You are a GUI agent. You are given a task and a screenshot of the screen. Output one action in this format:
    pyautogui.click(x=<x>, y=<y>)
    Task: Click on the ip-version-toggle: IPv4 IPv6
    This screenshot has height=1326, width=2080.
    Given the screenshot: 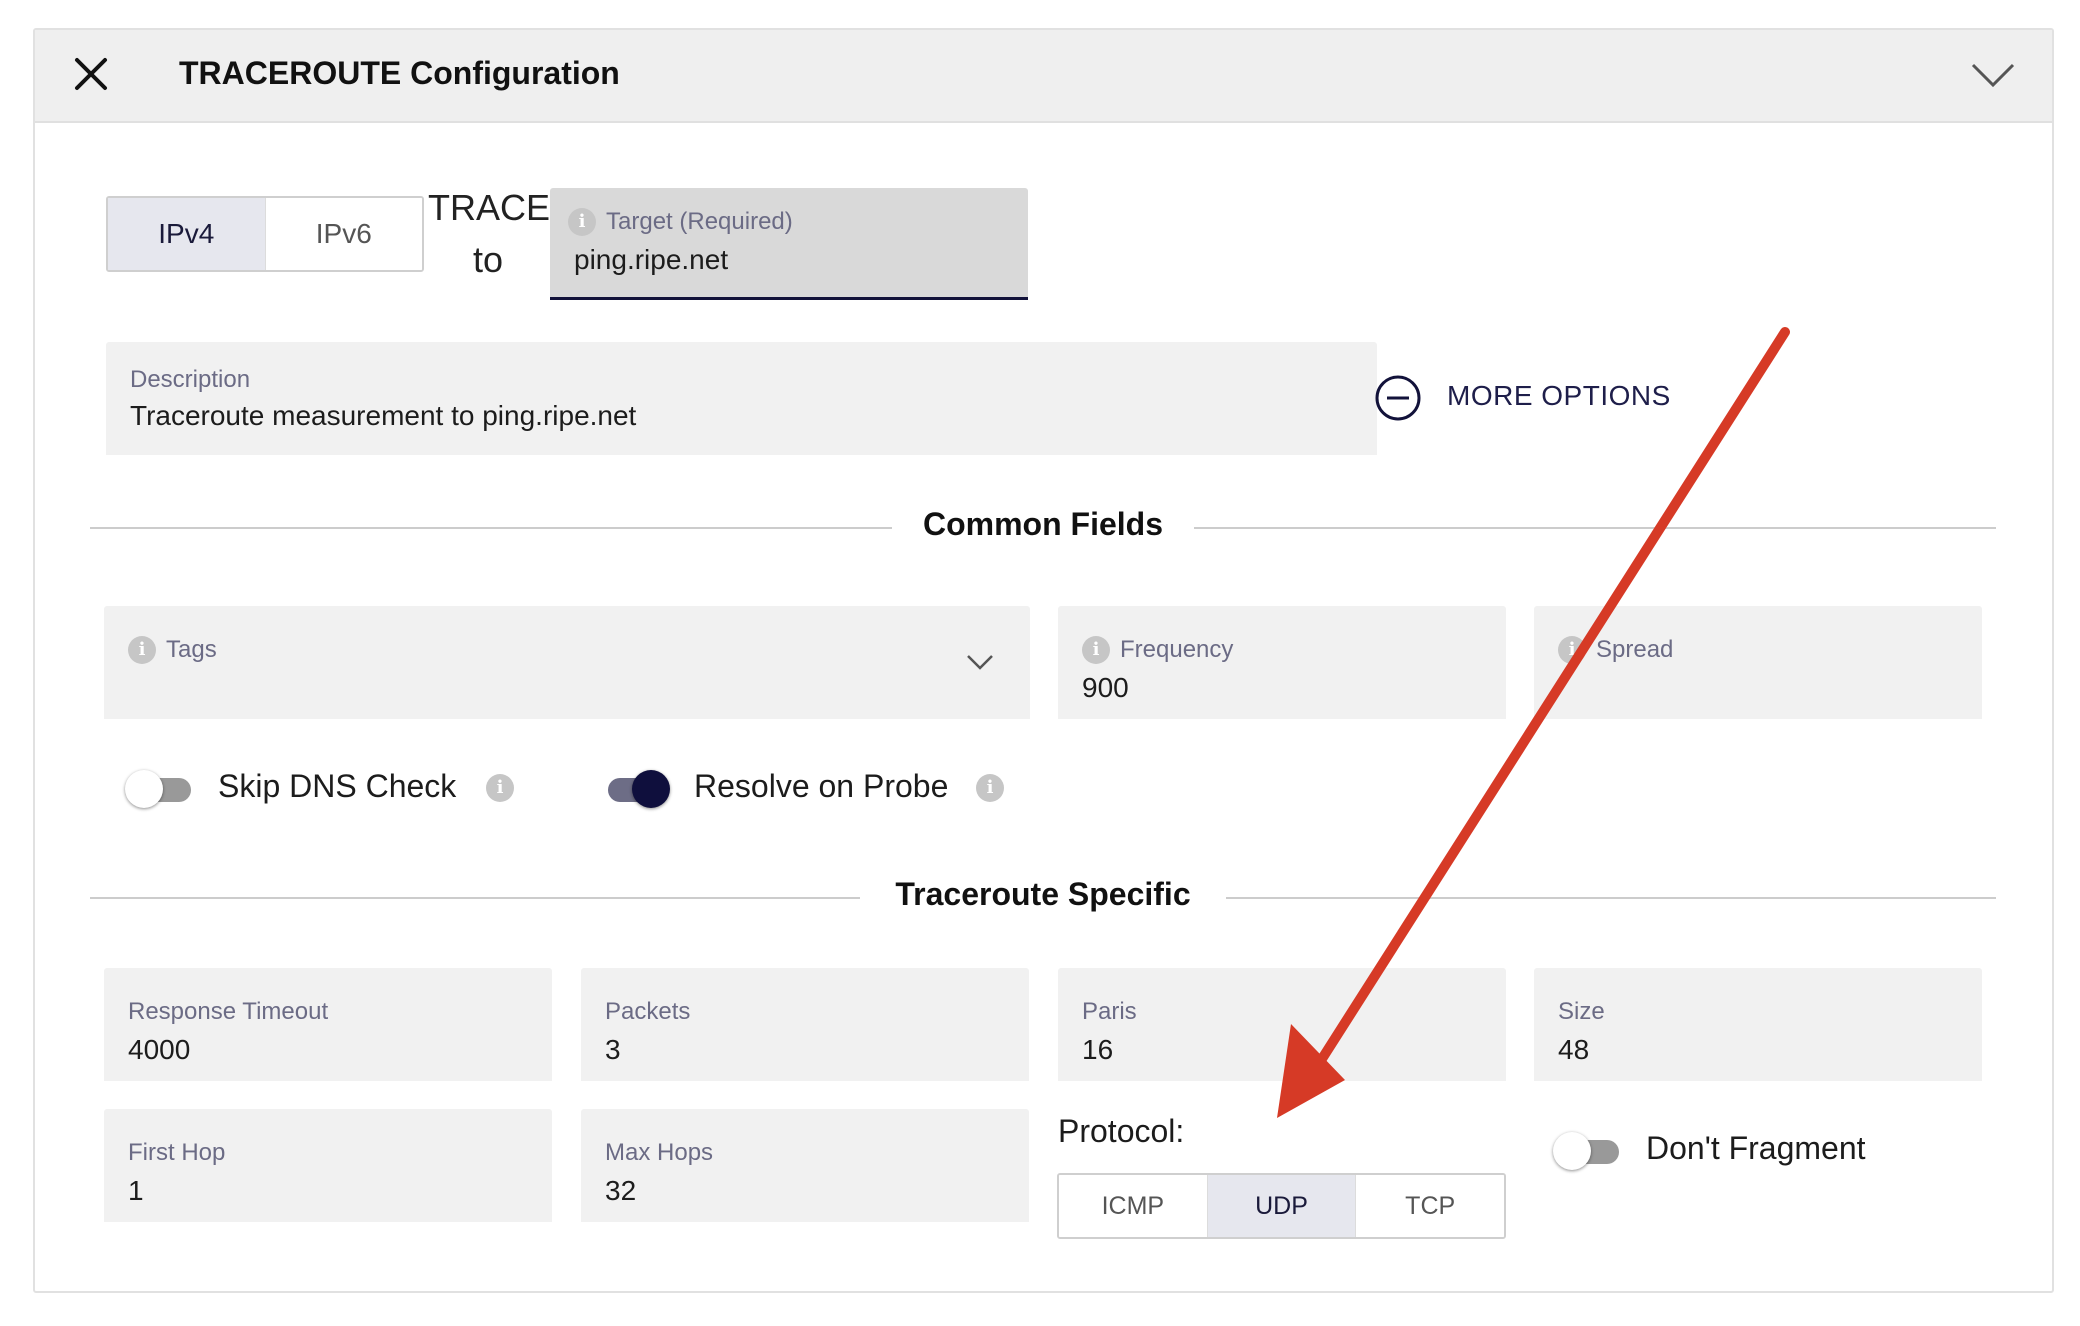 What is the action you would take?
    pyautogui.click(x=265, y=234)
    